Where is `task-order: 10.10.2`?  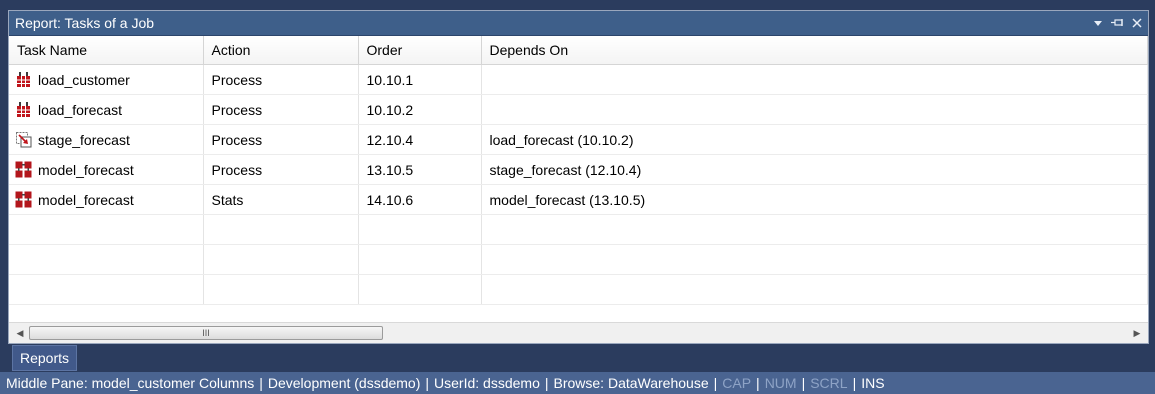 task-order: 10.10.2 is located at coordinates (420, 109).